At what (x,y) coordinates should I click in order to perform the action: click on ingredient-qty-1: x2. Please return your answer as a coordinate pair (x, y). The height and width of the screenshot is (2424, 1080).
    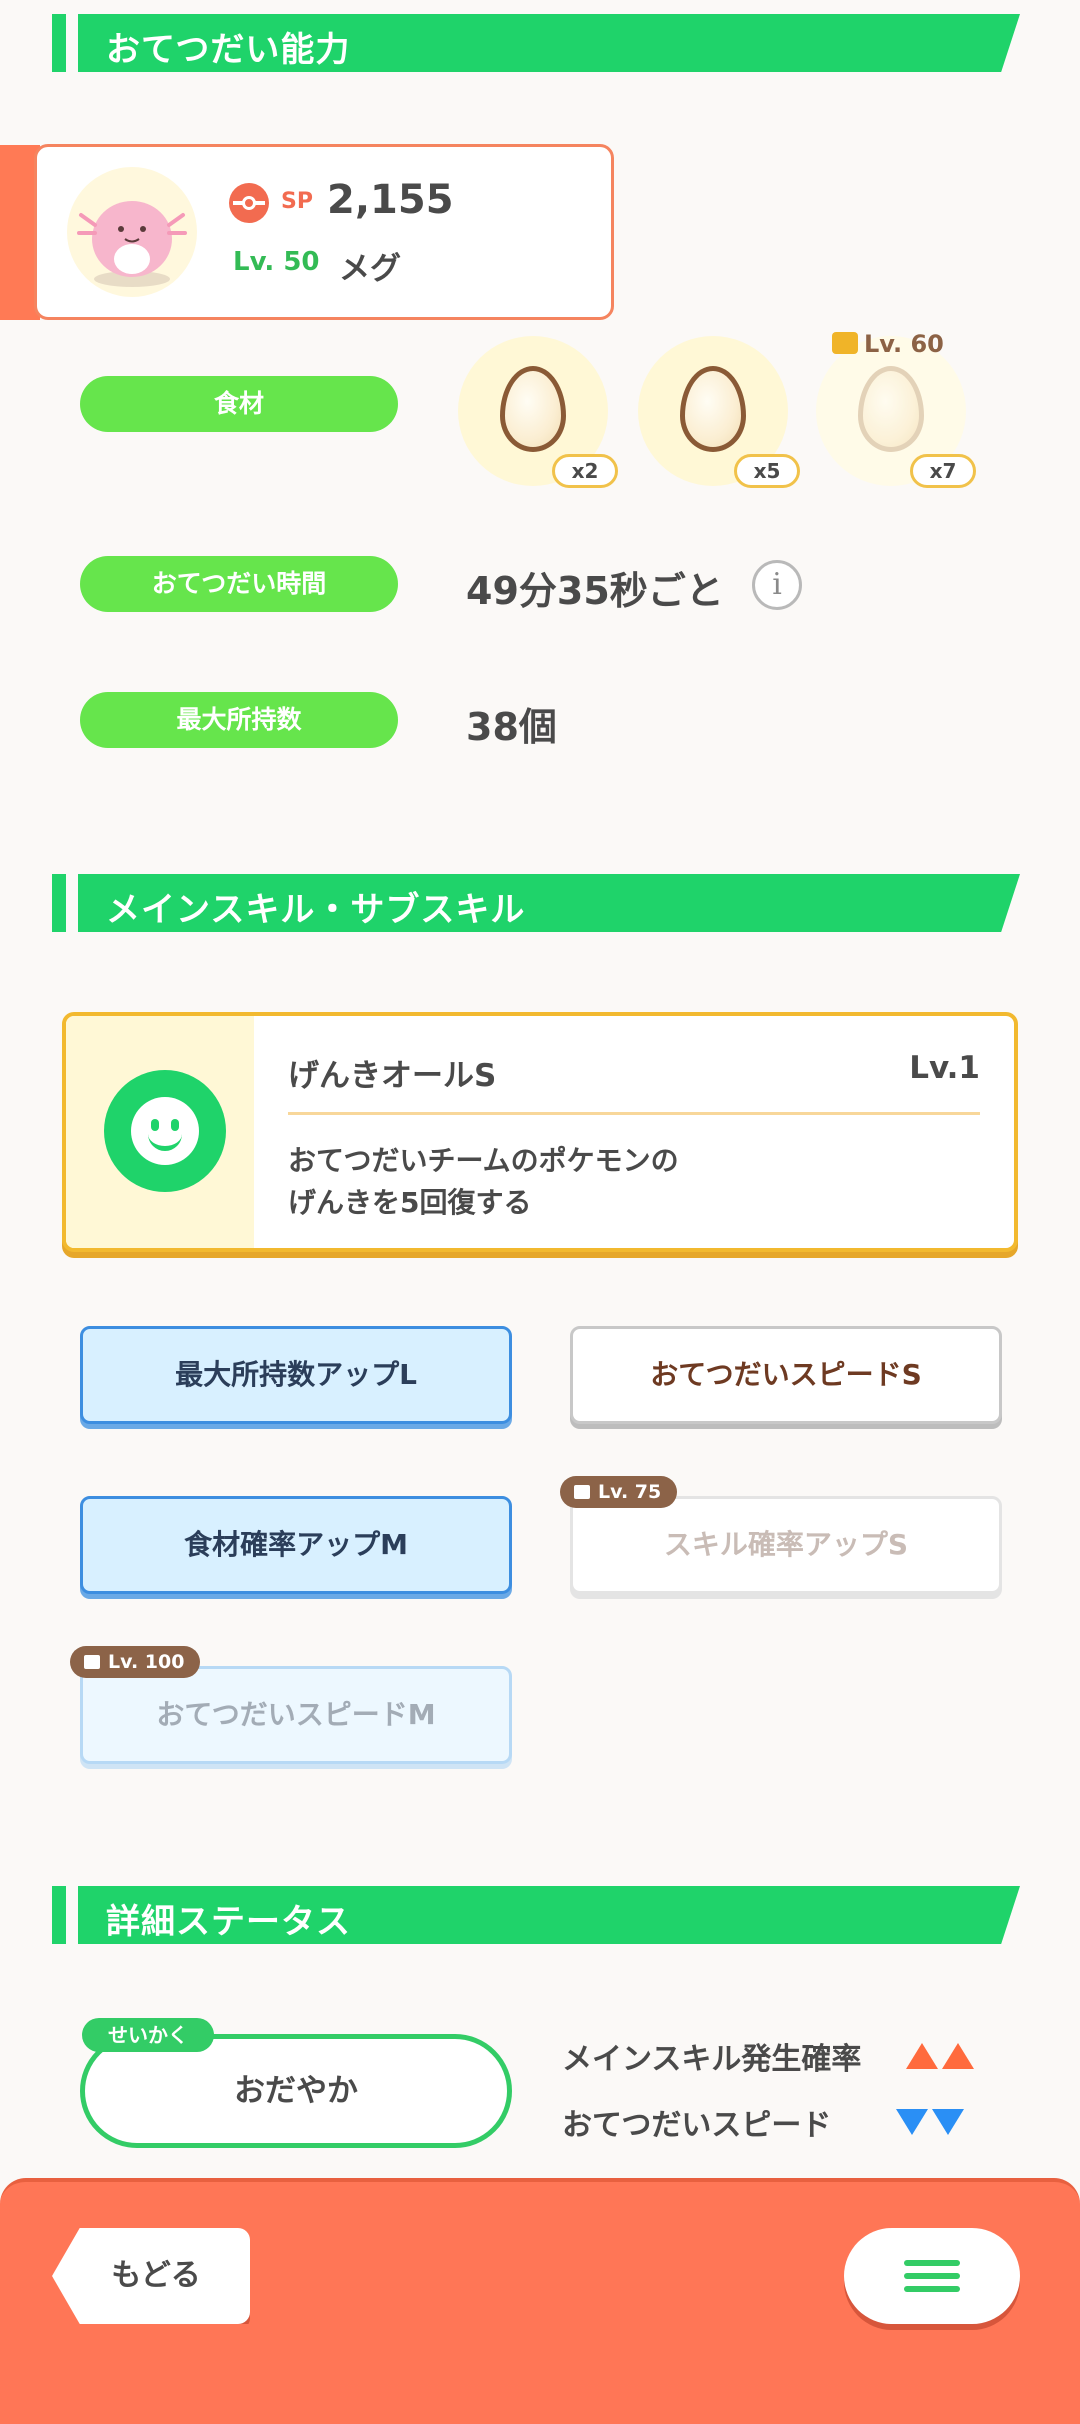
    Looking at the image, I should click on (585, 471).